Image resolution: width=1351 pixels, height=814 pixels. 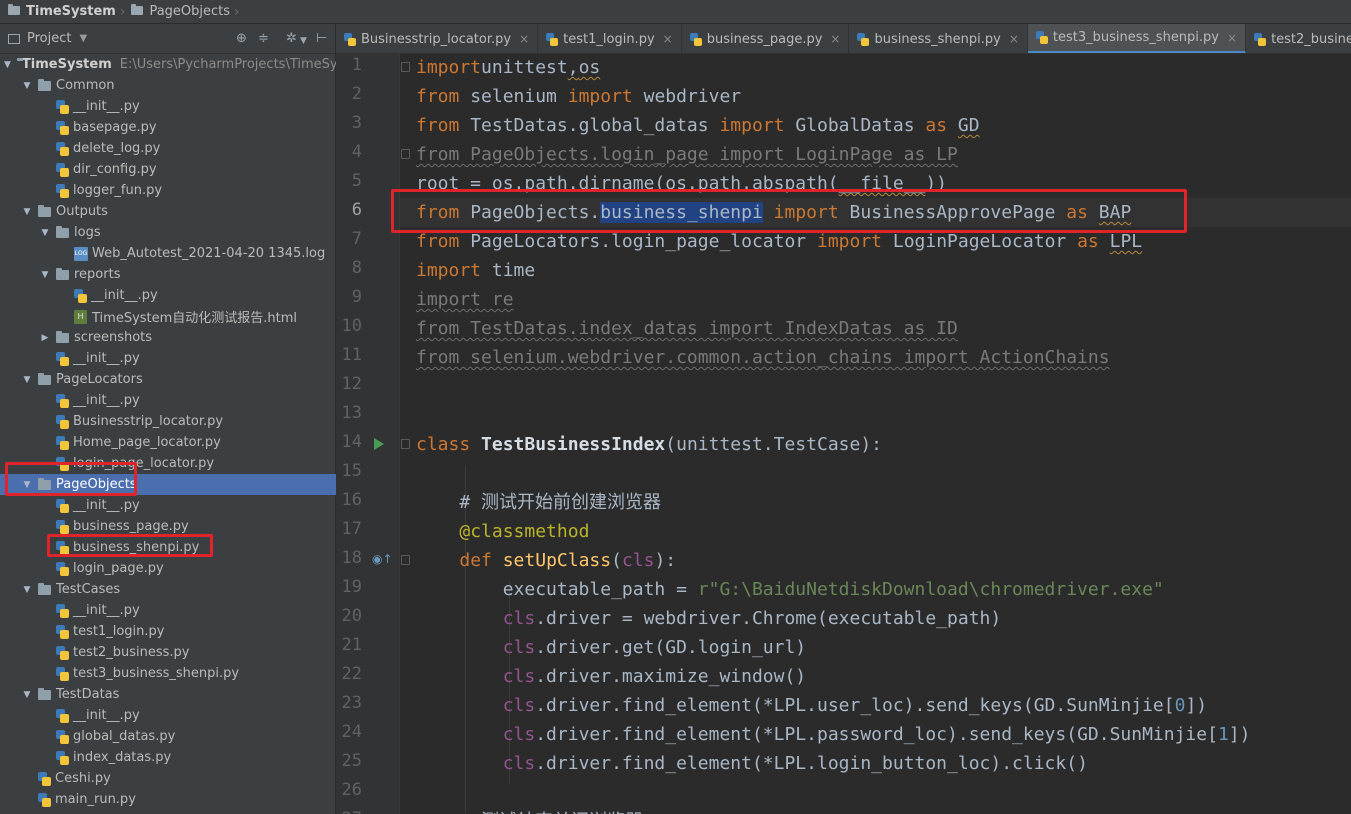 I want to click on tab-business-page-py: business_page.py ×, so click(x=766, y=38).